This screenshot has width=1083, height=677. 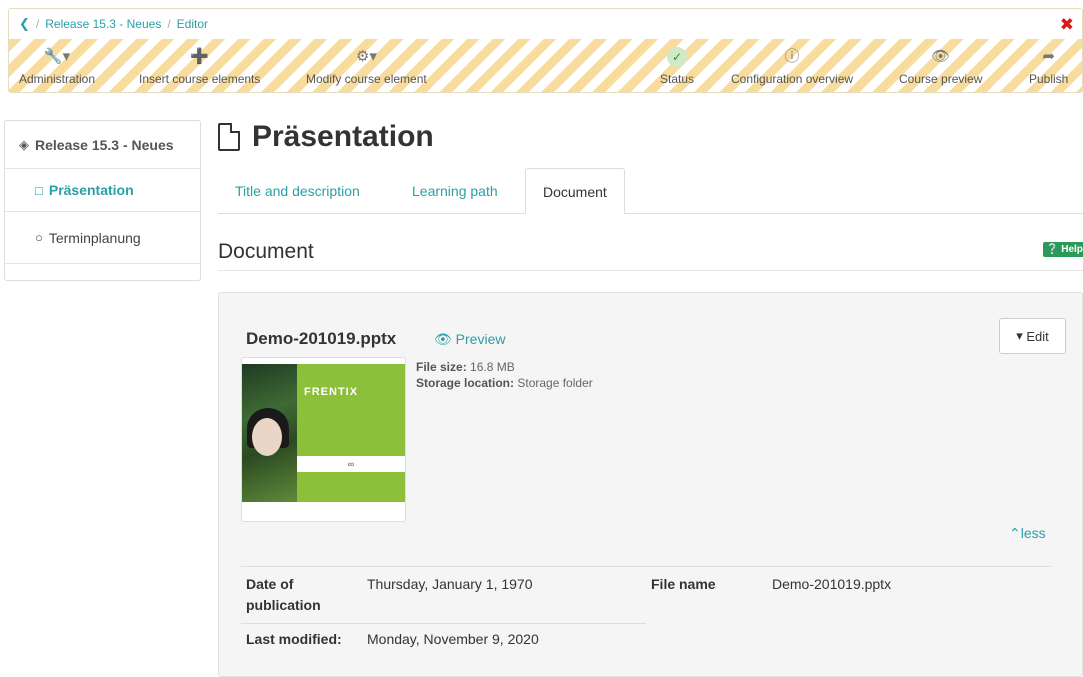 What do you see at coordinates (677, 79) in the screenshot?
I see `status-label: Status` at bounding box center [677, 79].